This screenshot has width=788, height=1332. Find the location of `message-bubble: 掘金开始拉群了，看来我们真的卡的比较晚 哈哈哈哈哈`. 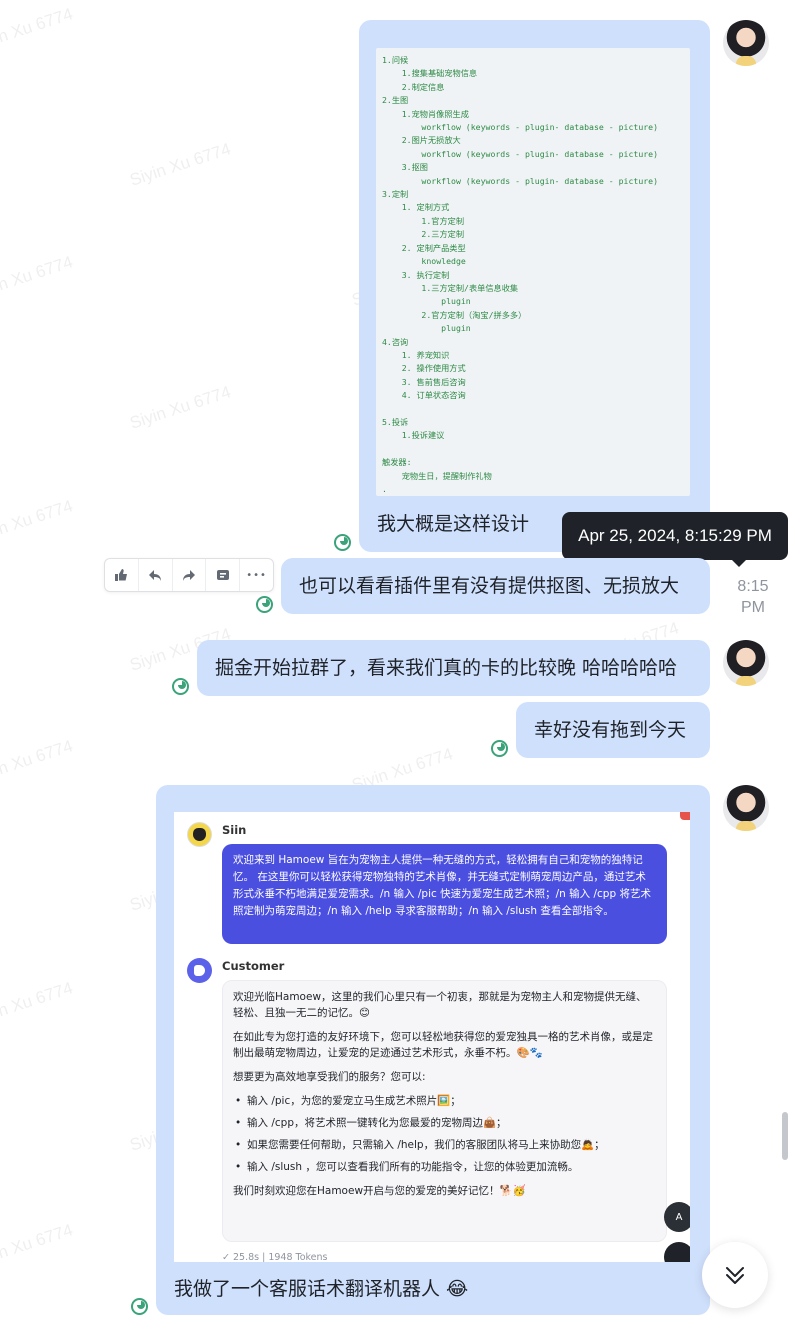

message-bubble: 掘金开始拉群了，看来我们真的卡的比较晚 哈哈哈哈哈 is located at coordinates (453, 668).